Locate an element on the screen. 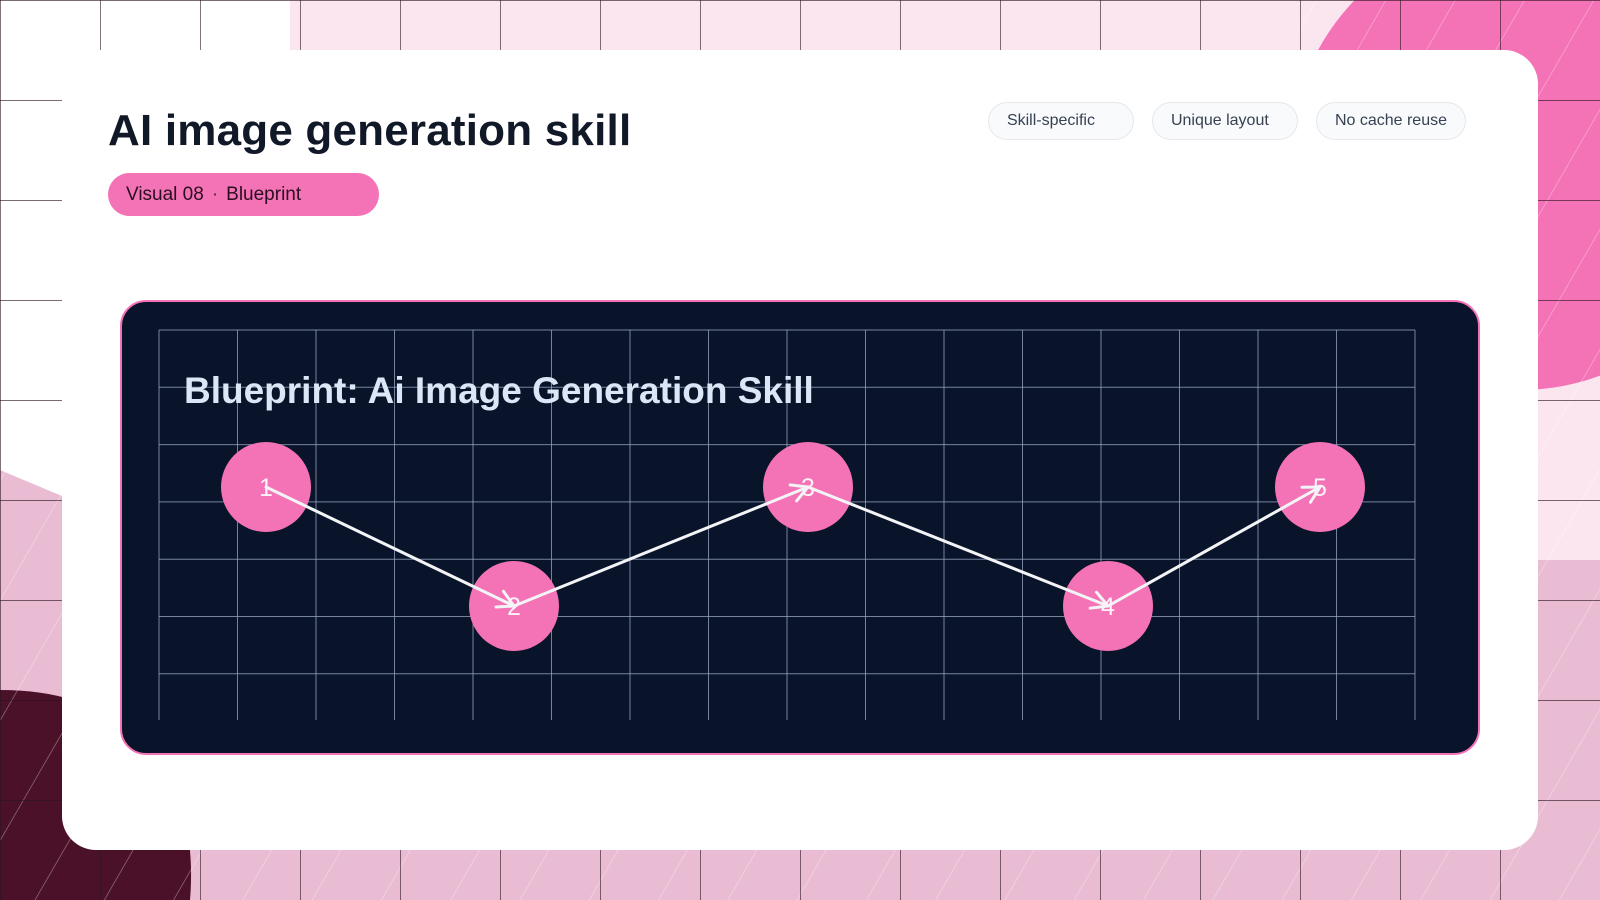  visual-badge: Visual 08 · Blueprint is located at coordinates (243, 194).